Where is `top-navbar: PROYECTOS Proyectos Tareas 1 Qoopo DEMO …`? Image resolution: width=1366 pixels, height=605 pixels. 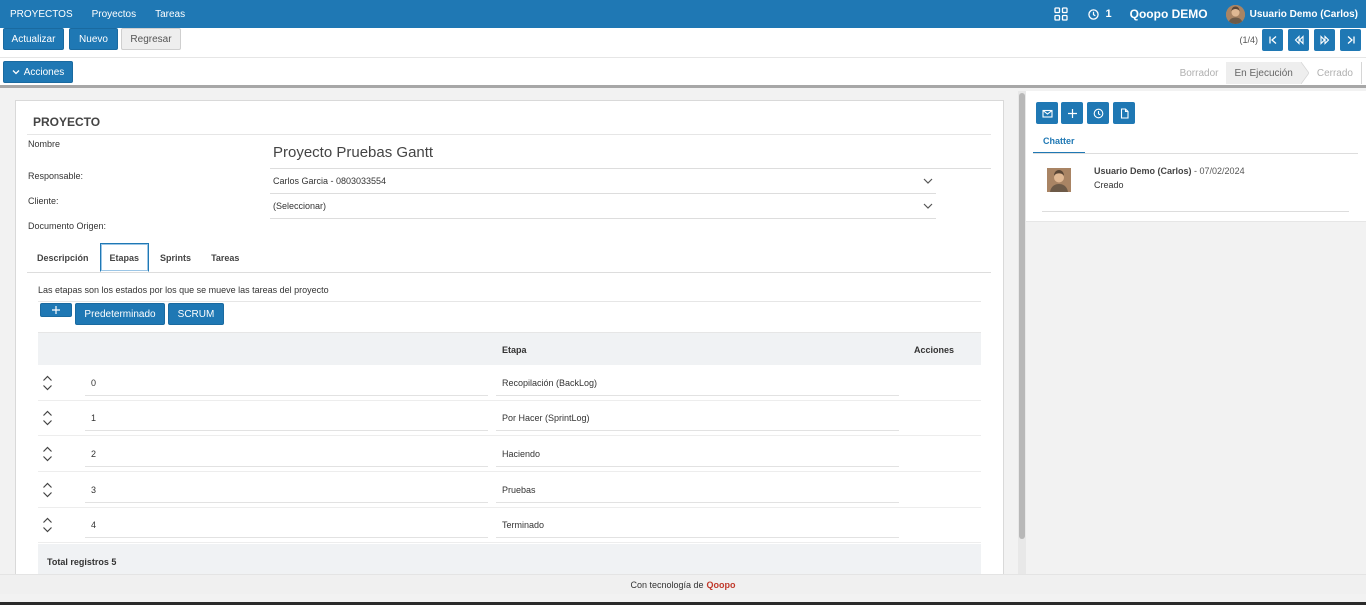 top-navbar: PROYECTOS Proyectos Tareas 1 Qoopo DEMO … is located at coordinates (683, 14).